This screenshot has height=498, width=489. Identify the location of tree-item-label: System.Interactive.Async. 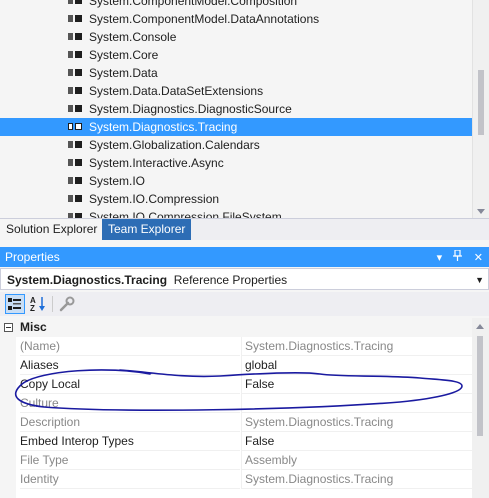
(156, 163).